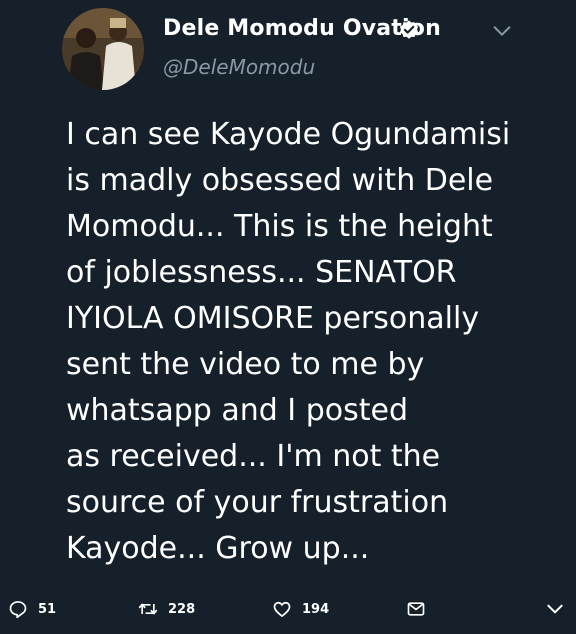 The width and height of the screenshot is (576, 634). Describe the element at coordinates (253, 456) in the screenshot. I see `tweet-line: as received... I'm not the` at that location.